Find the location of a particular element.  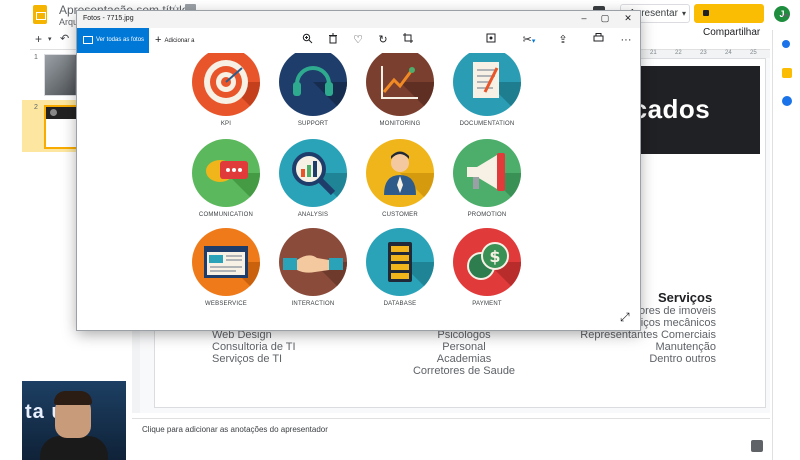

icon-tile-documentation: DOCUMENTATION is located at coordinates (487, 90).